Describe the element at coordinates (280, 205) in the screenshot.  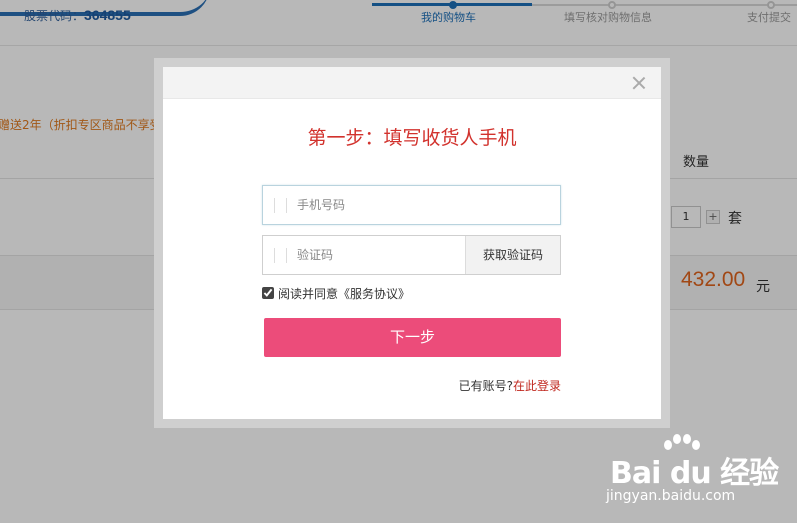
I see `phone-icon` at that location.